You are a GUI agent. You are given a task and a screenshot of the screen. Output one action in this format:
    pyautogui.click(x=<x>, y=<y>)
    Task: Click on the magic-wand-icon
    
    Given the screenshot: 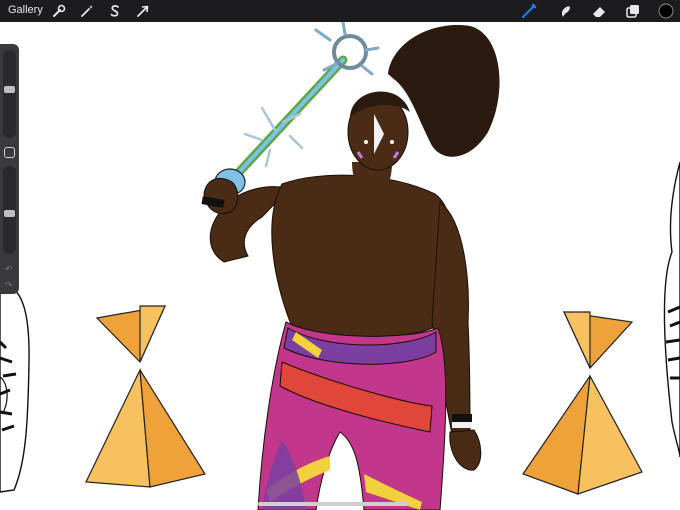 What is the action you would take?
    pyautogui.click(x=87, y=11)
    